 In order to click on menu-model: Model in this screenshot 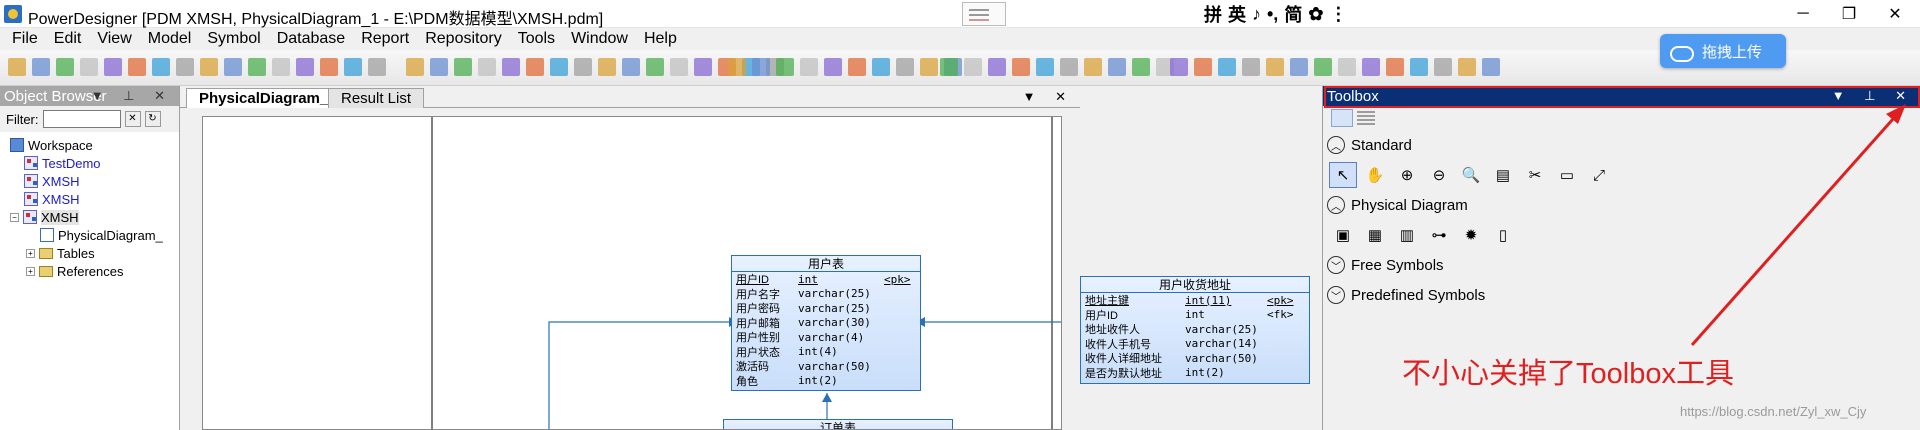, I will do `click(170, 39)`.